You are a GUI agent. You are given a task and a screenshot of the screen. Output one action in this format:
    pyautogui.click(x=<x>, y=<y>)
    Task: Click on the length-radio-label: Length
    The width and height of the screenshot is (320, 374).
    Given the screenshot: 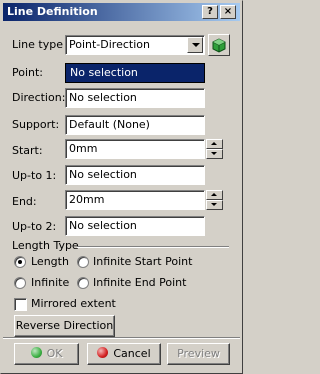 What is the action you would take?
    pyautogui.click(x=50, y=262)
    